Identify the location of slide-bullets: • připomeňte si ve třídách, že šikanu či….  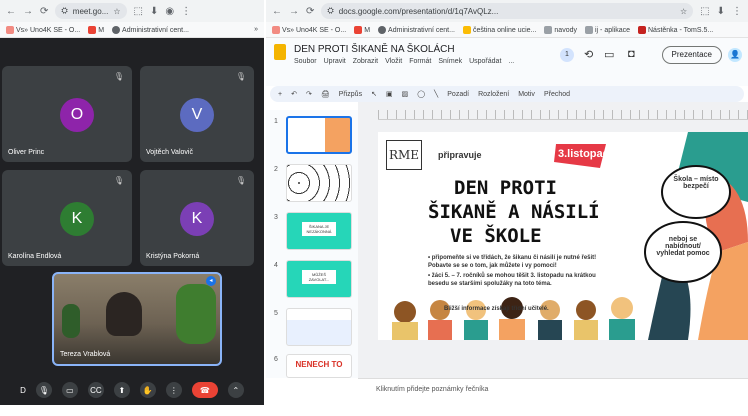
(518, 271).